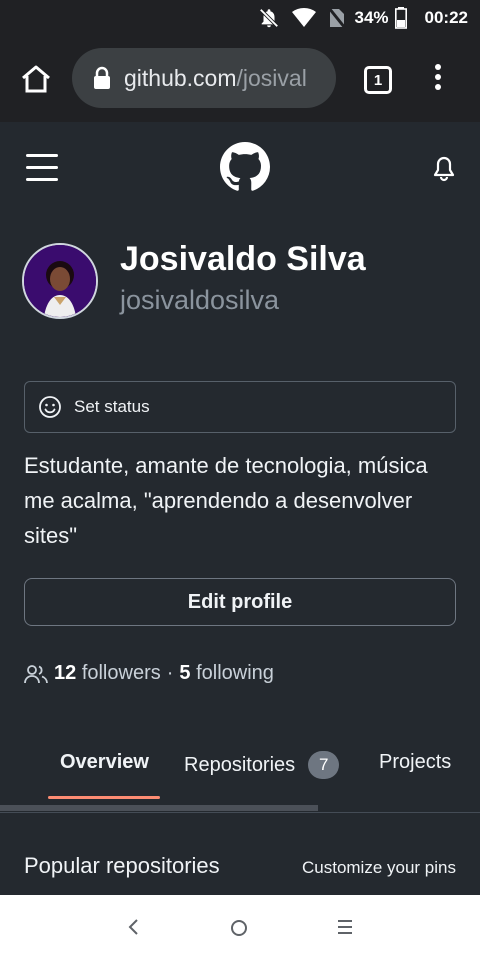 This screenshot has height=960, width=480. Describe the element at coordinates (200, 300) in the screenshot. I see `profile-username: josivaldosilva` at that location.